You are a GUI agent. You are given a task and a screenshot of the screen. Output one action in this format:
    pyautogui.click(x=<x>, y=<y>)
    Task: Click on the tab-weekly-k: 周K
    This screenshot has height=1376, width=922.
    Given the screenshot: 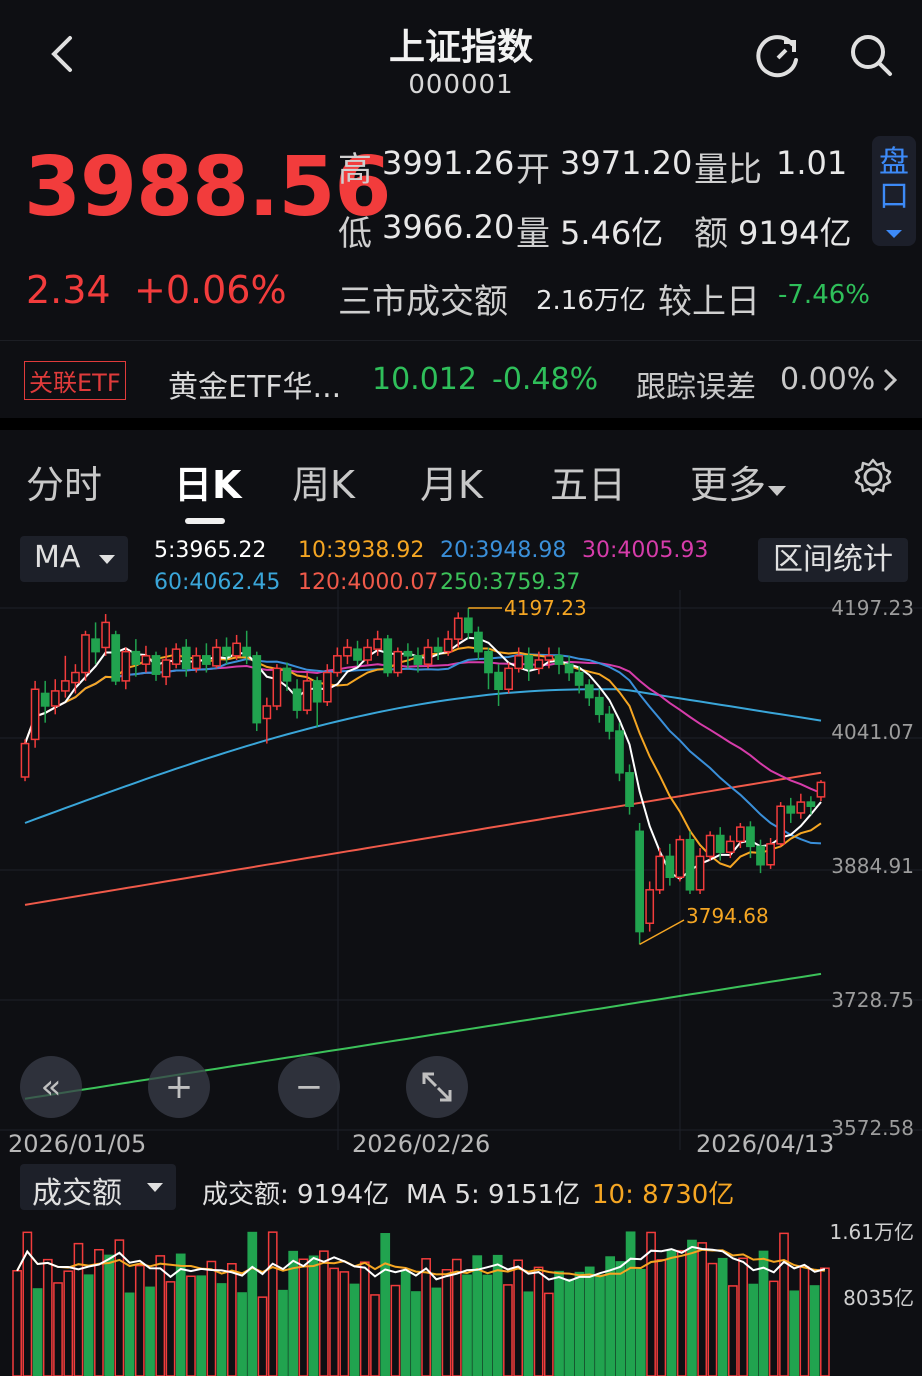 What is the action you would take?
    pyautogui.click(x=323, y=481)
    